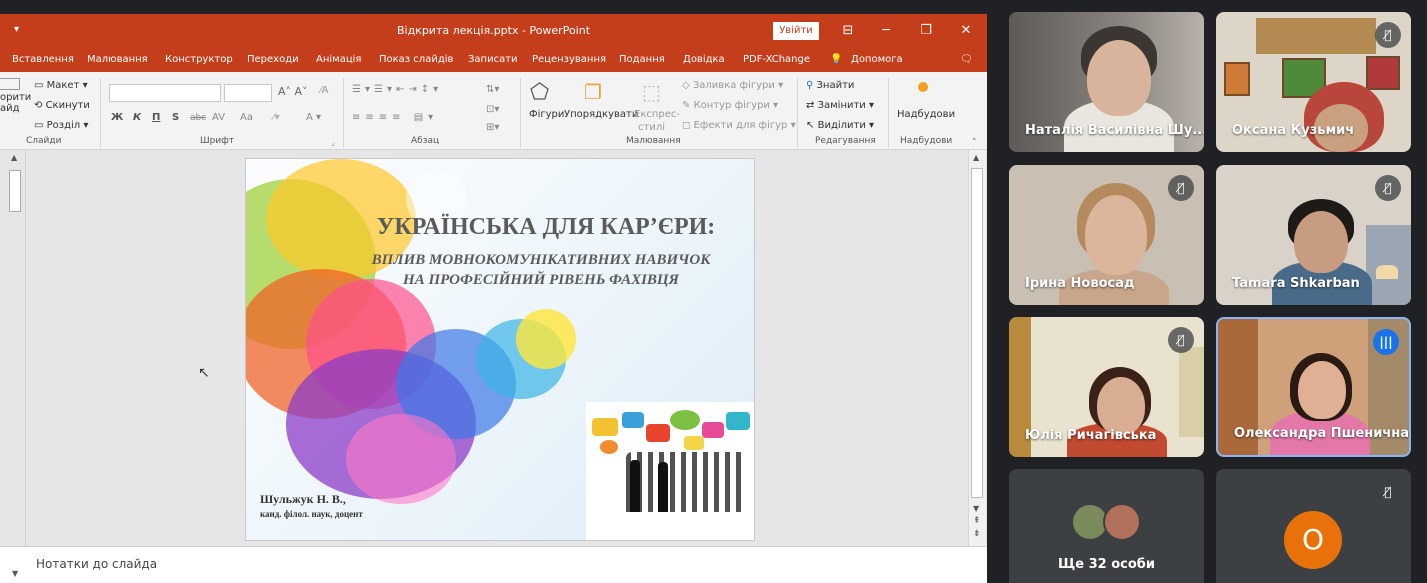 This screenshot has width=1427, height=583. What do you see at coordinates (546, 114) in the screenshot?
I see `shapes-button: Фігури` at bounding box center [546, 114].